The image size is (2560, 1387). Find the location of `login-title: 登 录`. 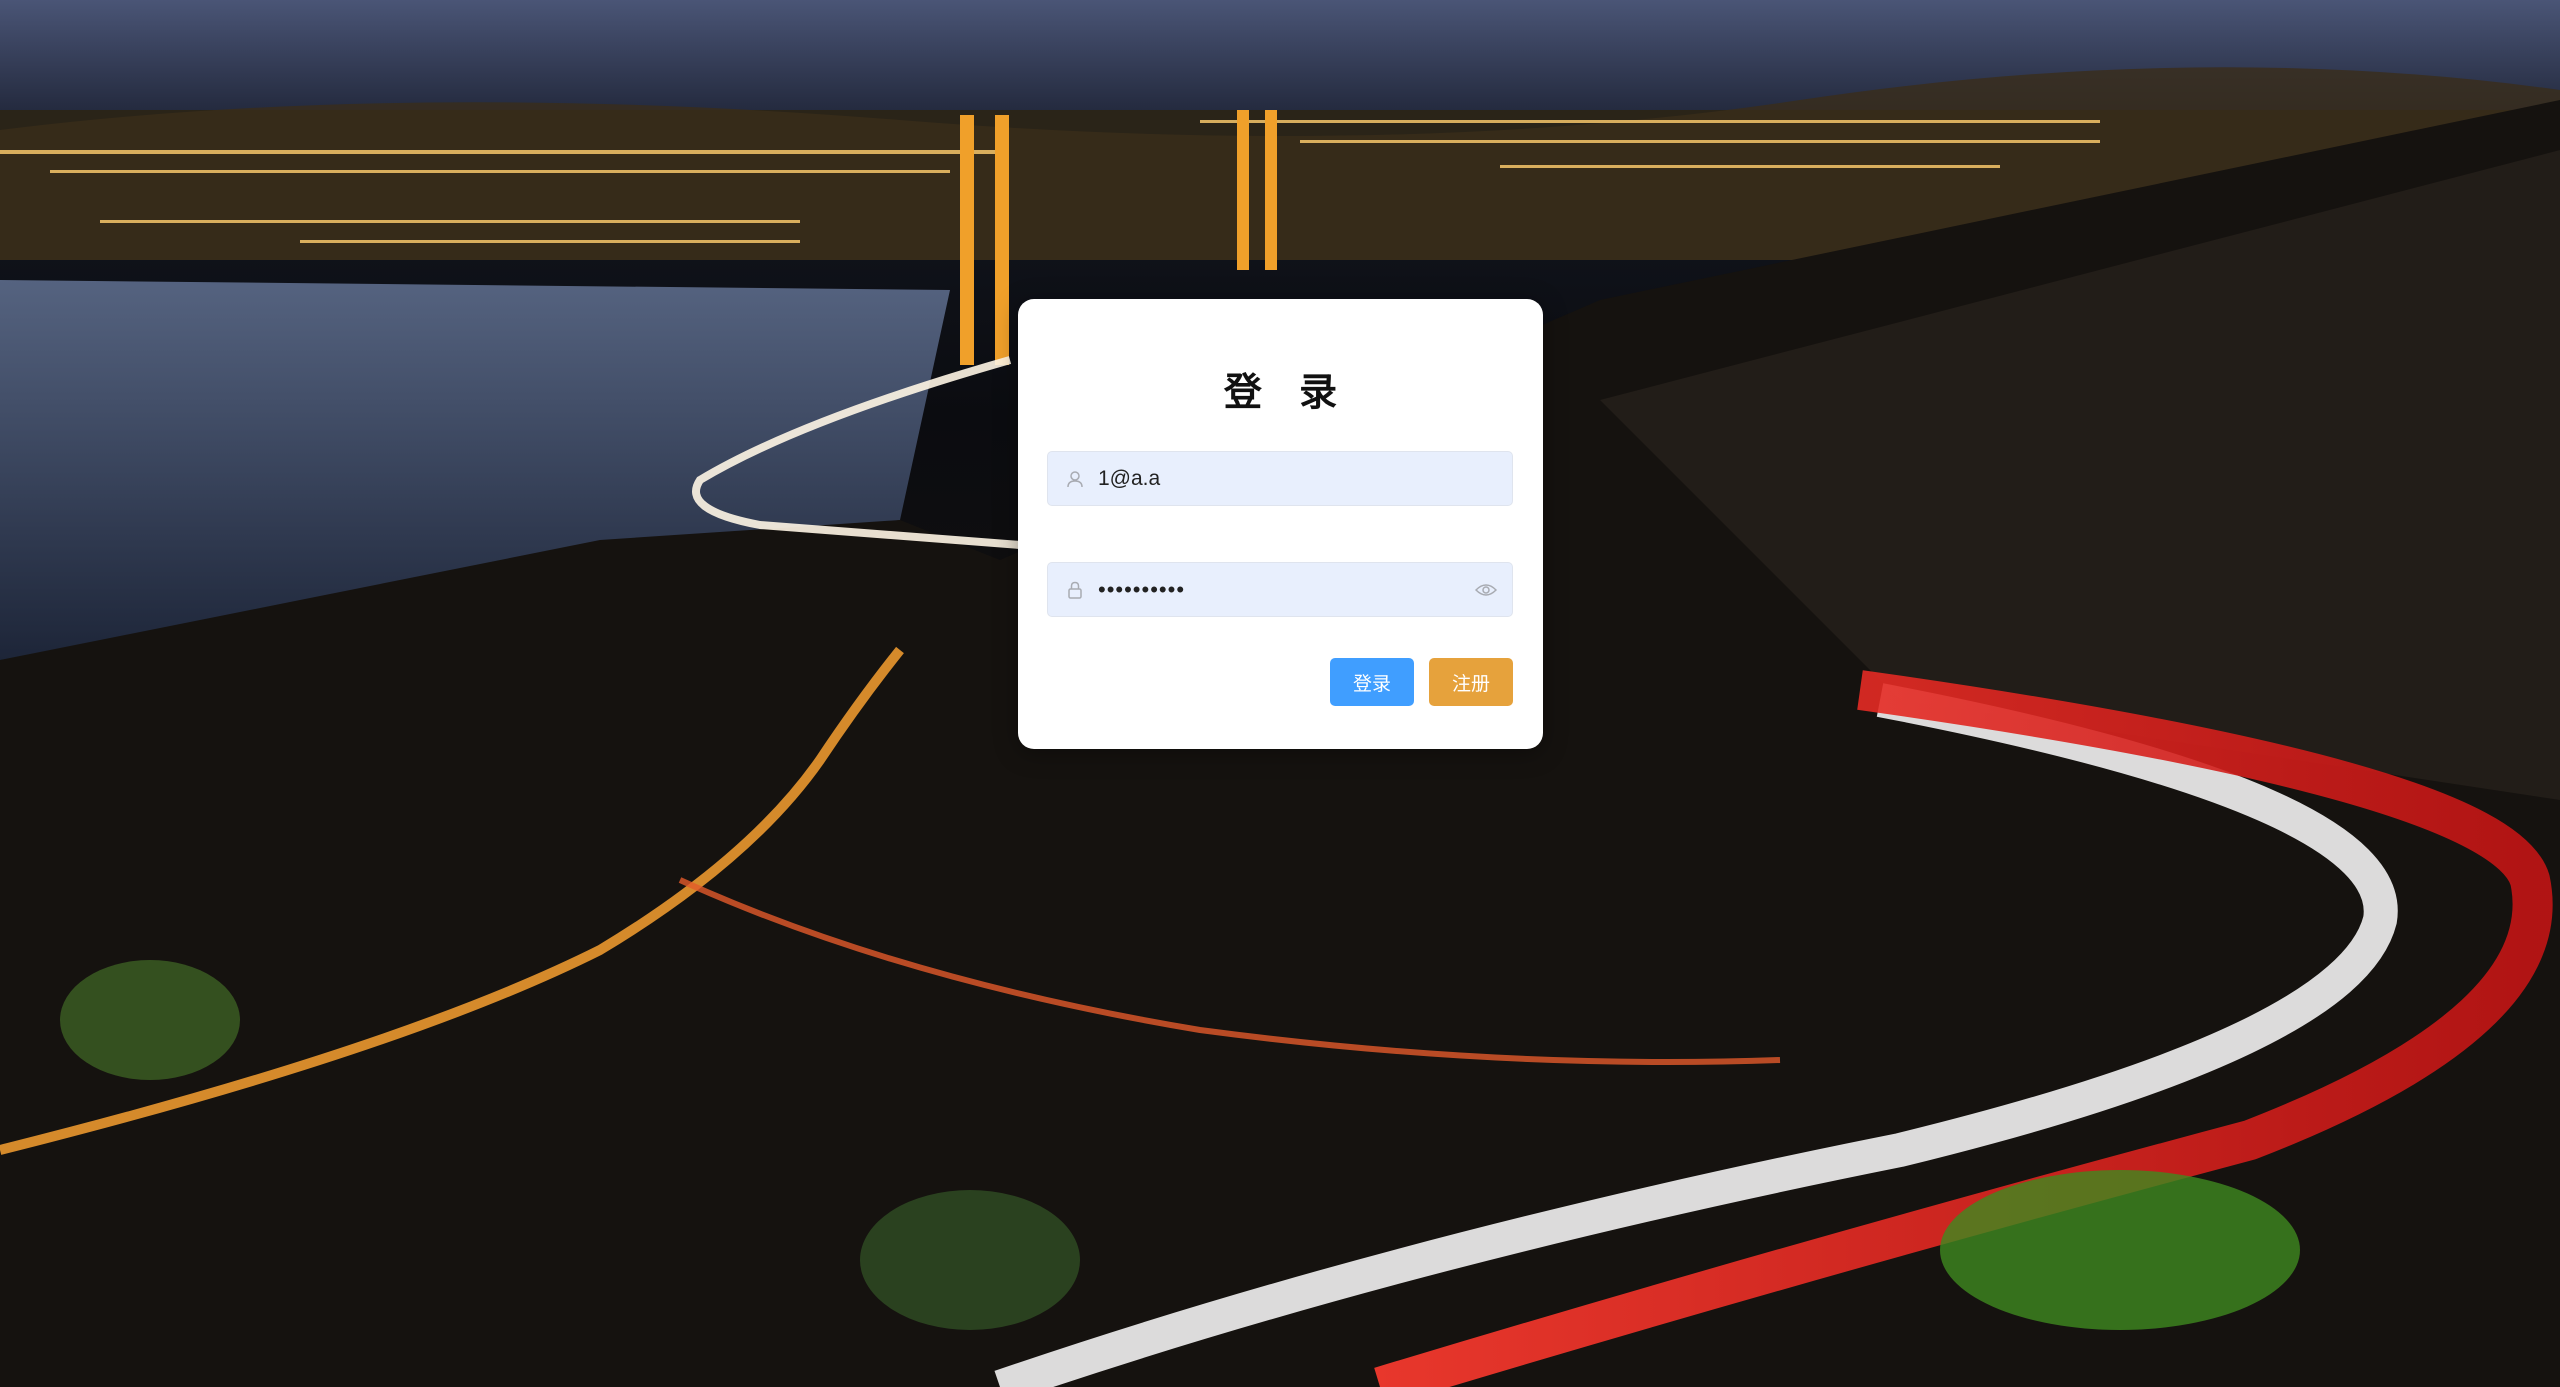

login-title: 登 录 is located at coordinates (1286, 392).